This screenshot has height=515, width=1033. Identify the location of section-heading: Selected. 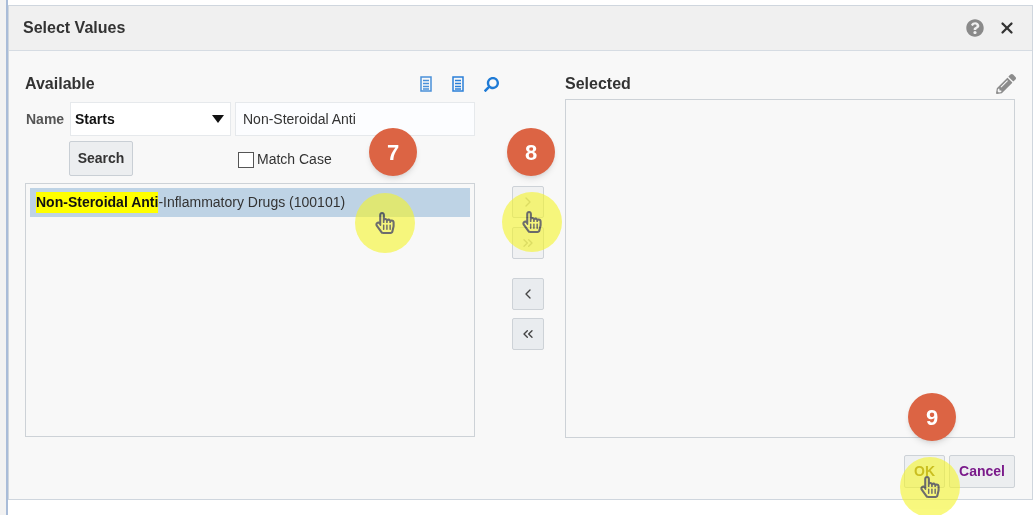
(598, 84).